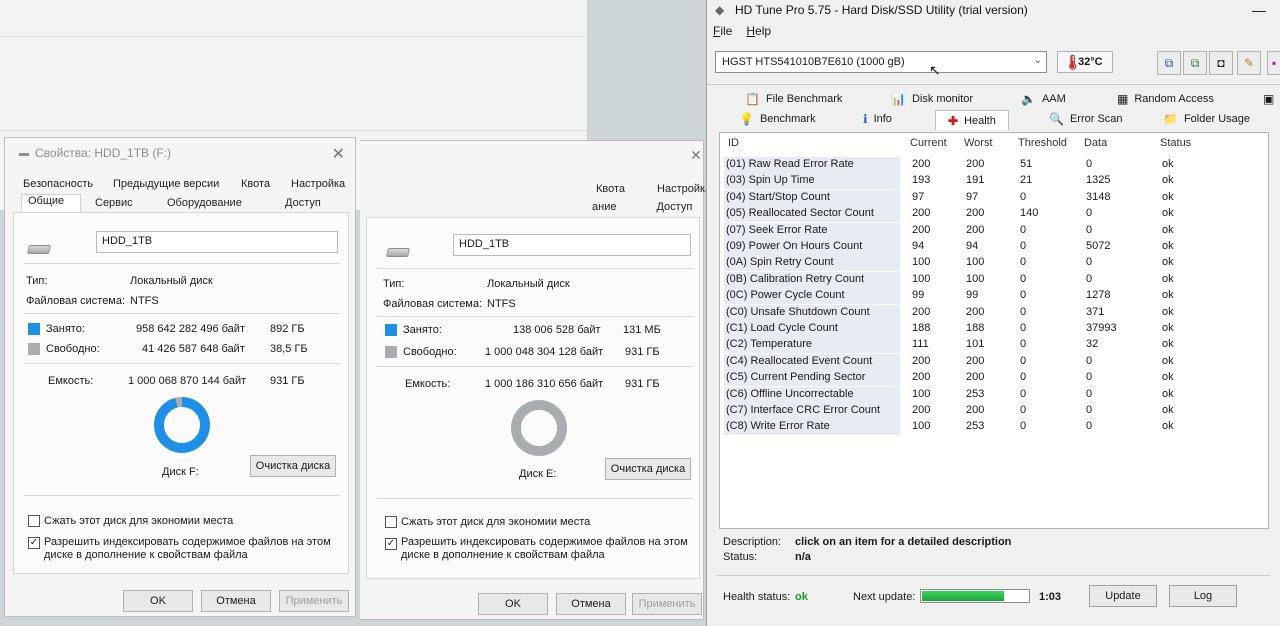  I want to click on free-label: Свободно:, so click(73, 349).